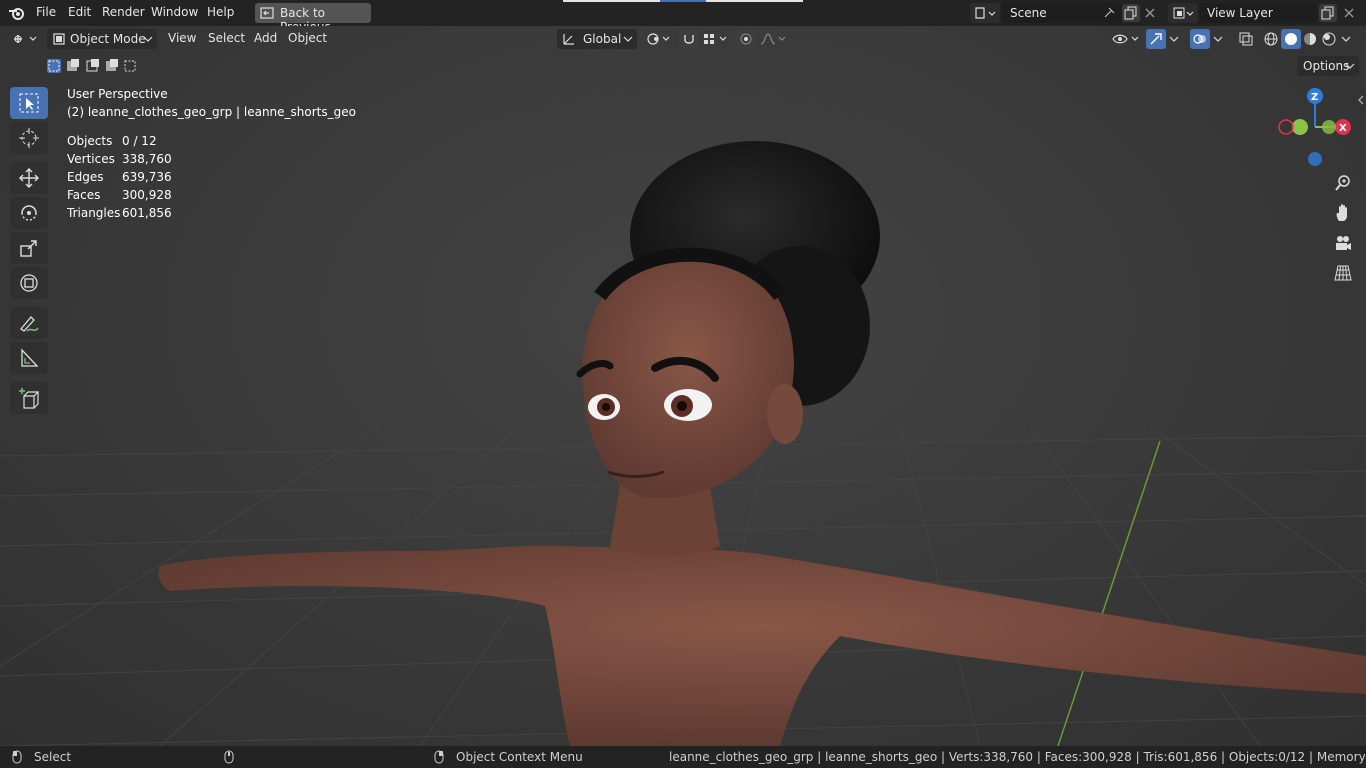 The width and height of the screenshot is (1366, 768). I want to click on selectability-visibility-dropdown, so click(1126, 39).